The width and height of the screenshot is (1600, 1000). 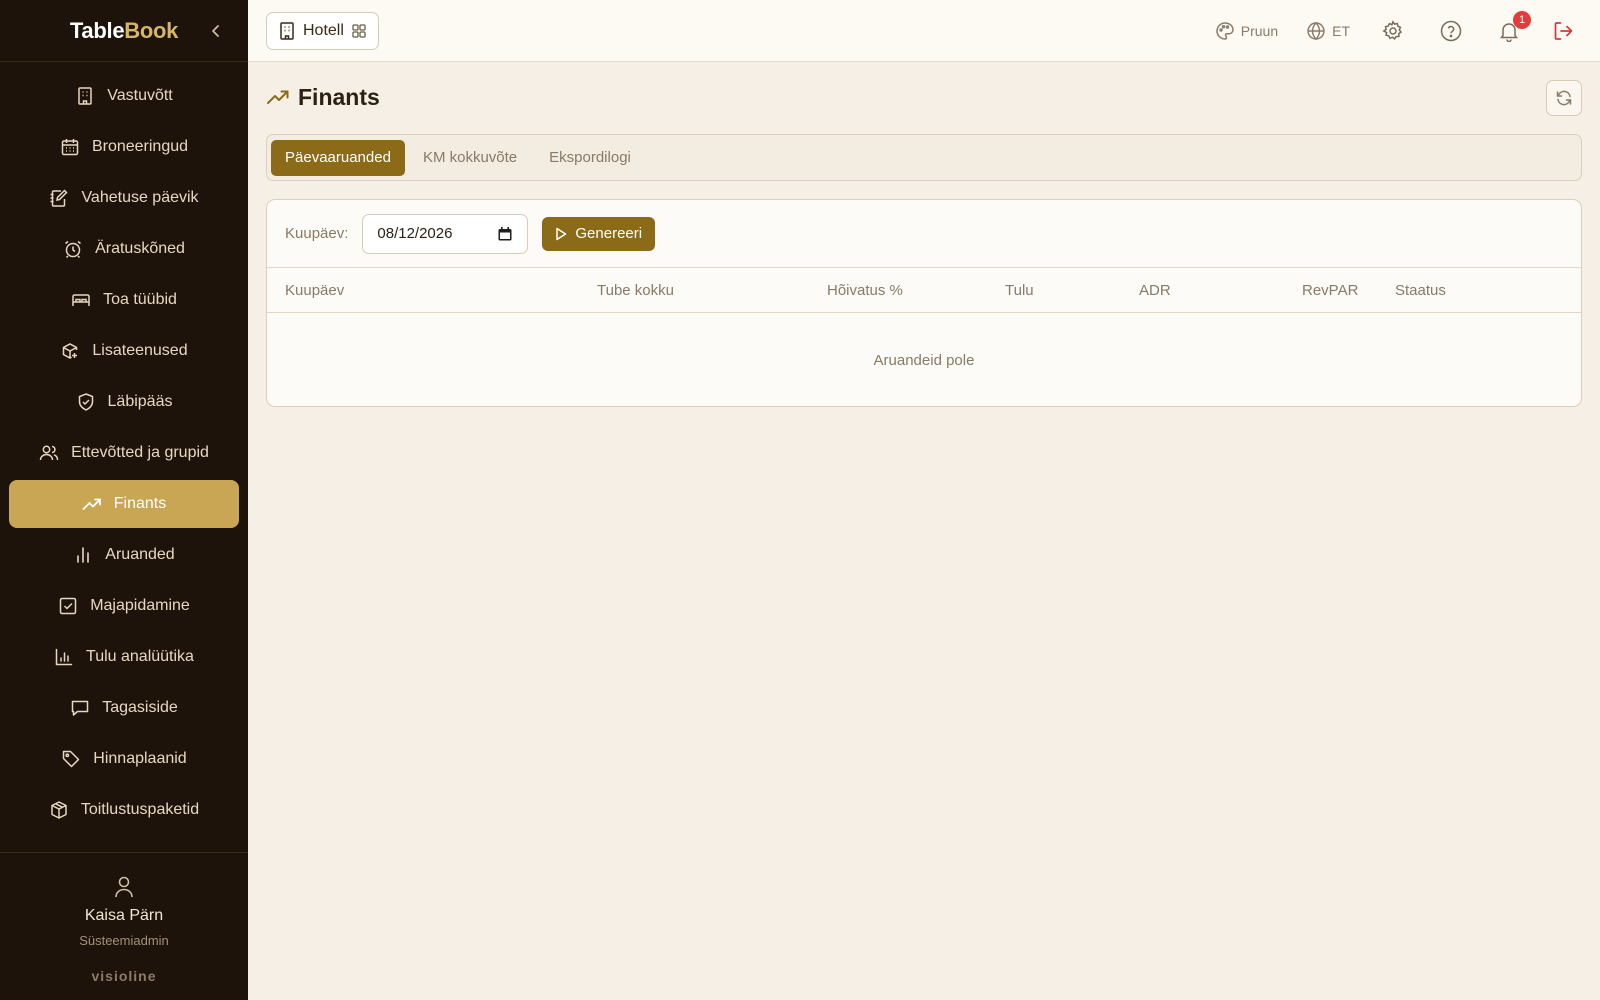 I want to click on sidebar-item-tulu-analuutika: Tulu analüütika, so click(x=124, y=657).